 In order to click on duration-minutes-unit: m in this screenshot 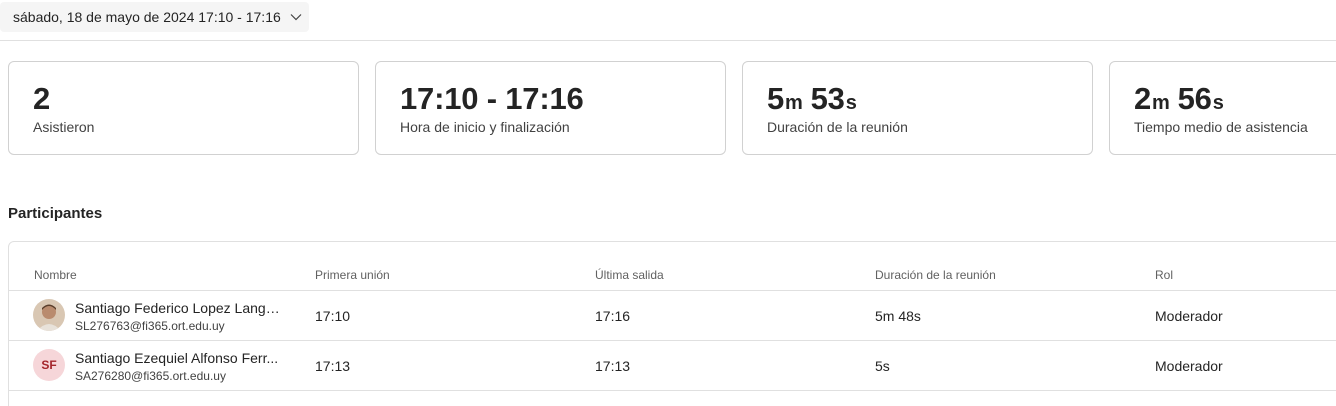, I will do `click(794, 103)`.